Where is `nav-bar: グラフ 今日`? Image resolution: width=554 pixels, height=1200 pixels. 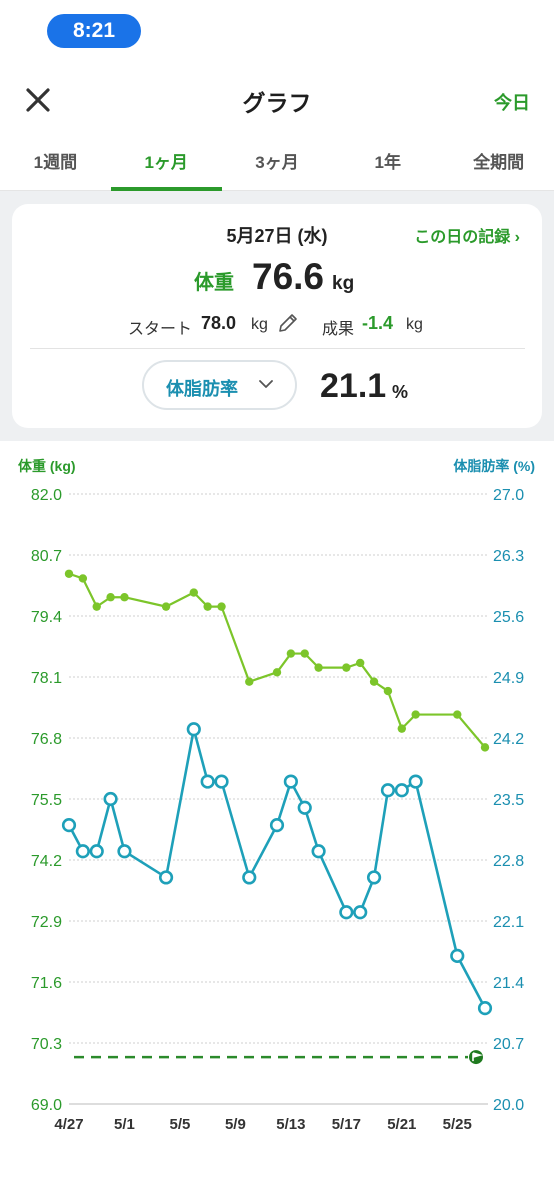 nav-bar: グラフ 今日 is located at coordinates (277, 99).